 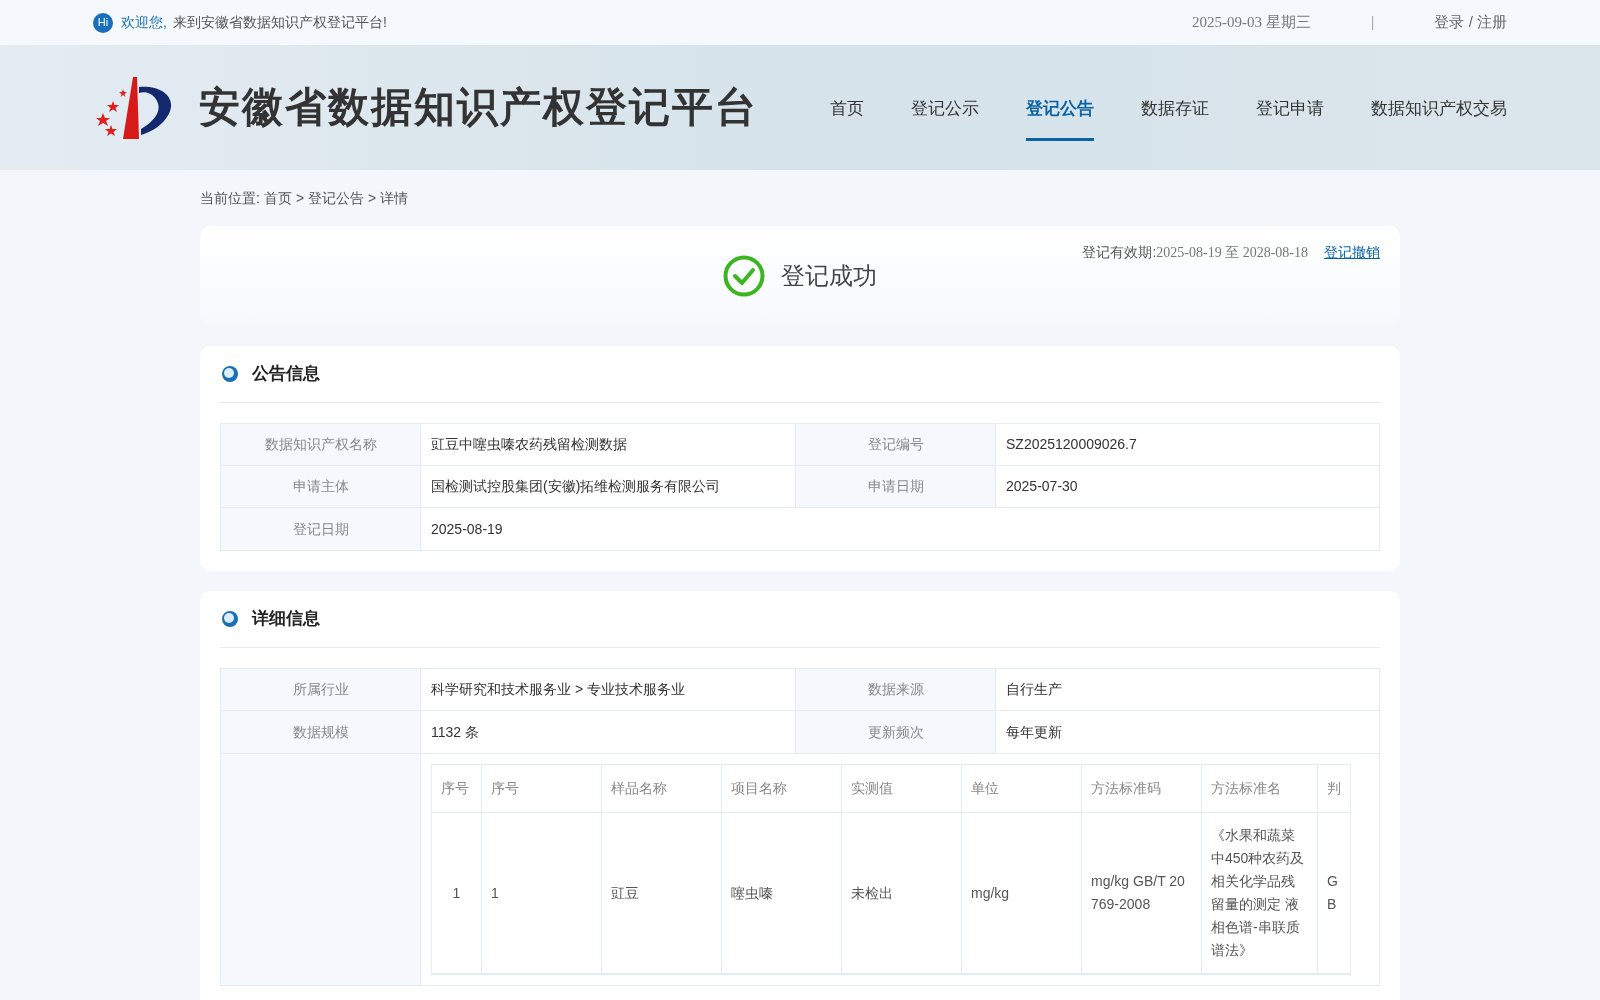 I want to click on site-title: 安徽省数据知识产权登记平台, so click(x=478, y=107).